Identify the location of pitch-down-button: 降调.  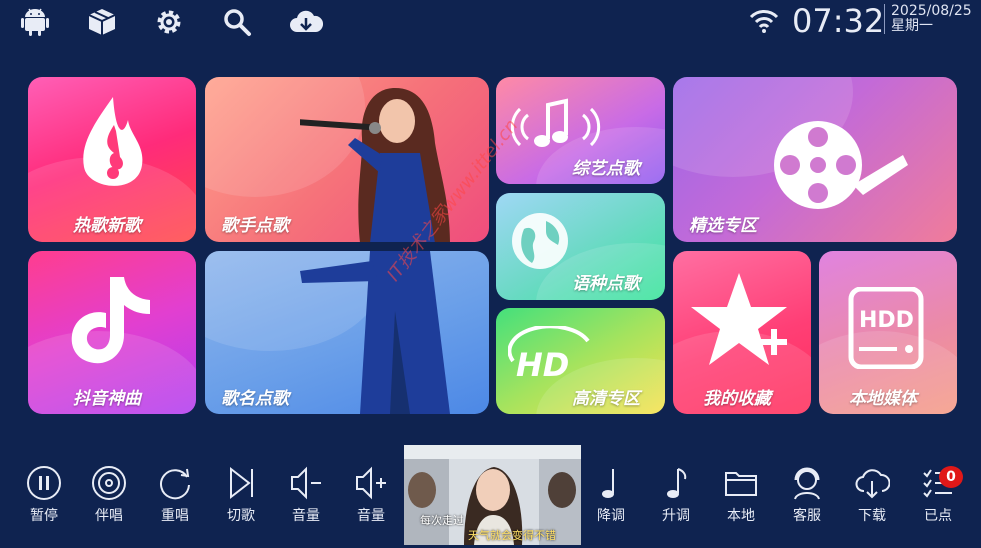
(611, 497).